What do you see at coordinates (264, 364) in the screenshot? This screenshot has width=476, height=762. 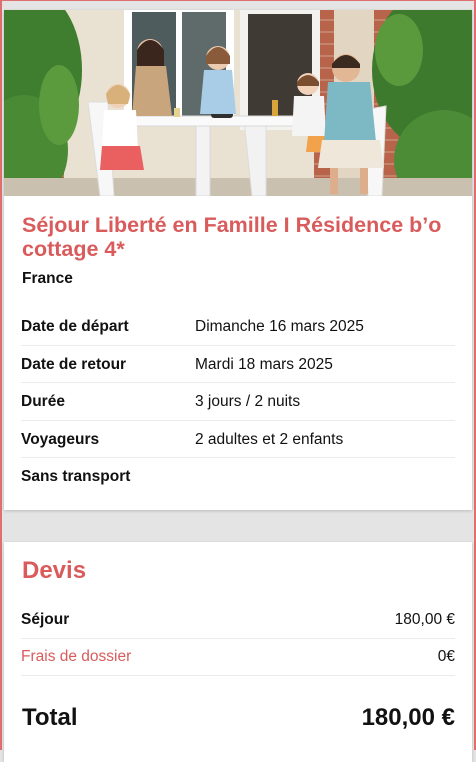 I see `detail-value: Mardi 18 mars 2025` at bounding box center [264, 364].